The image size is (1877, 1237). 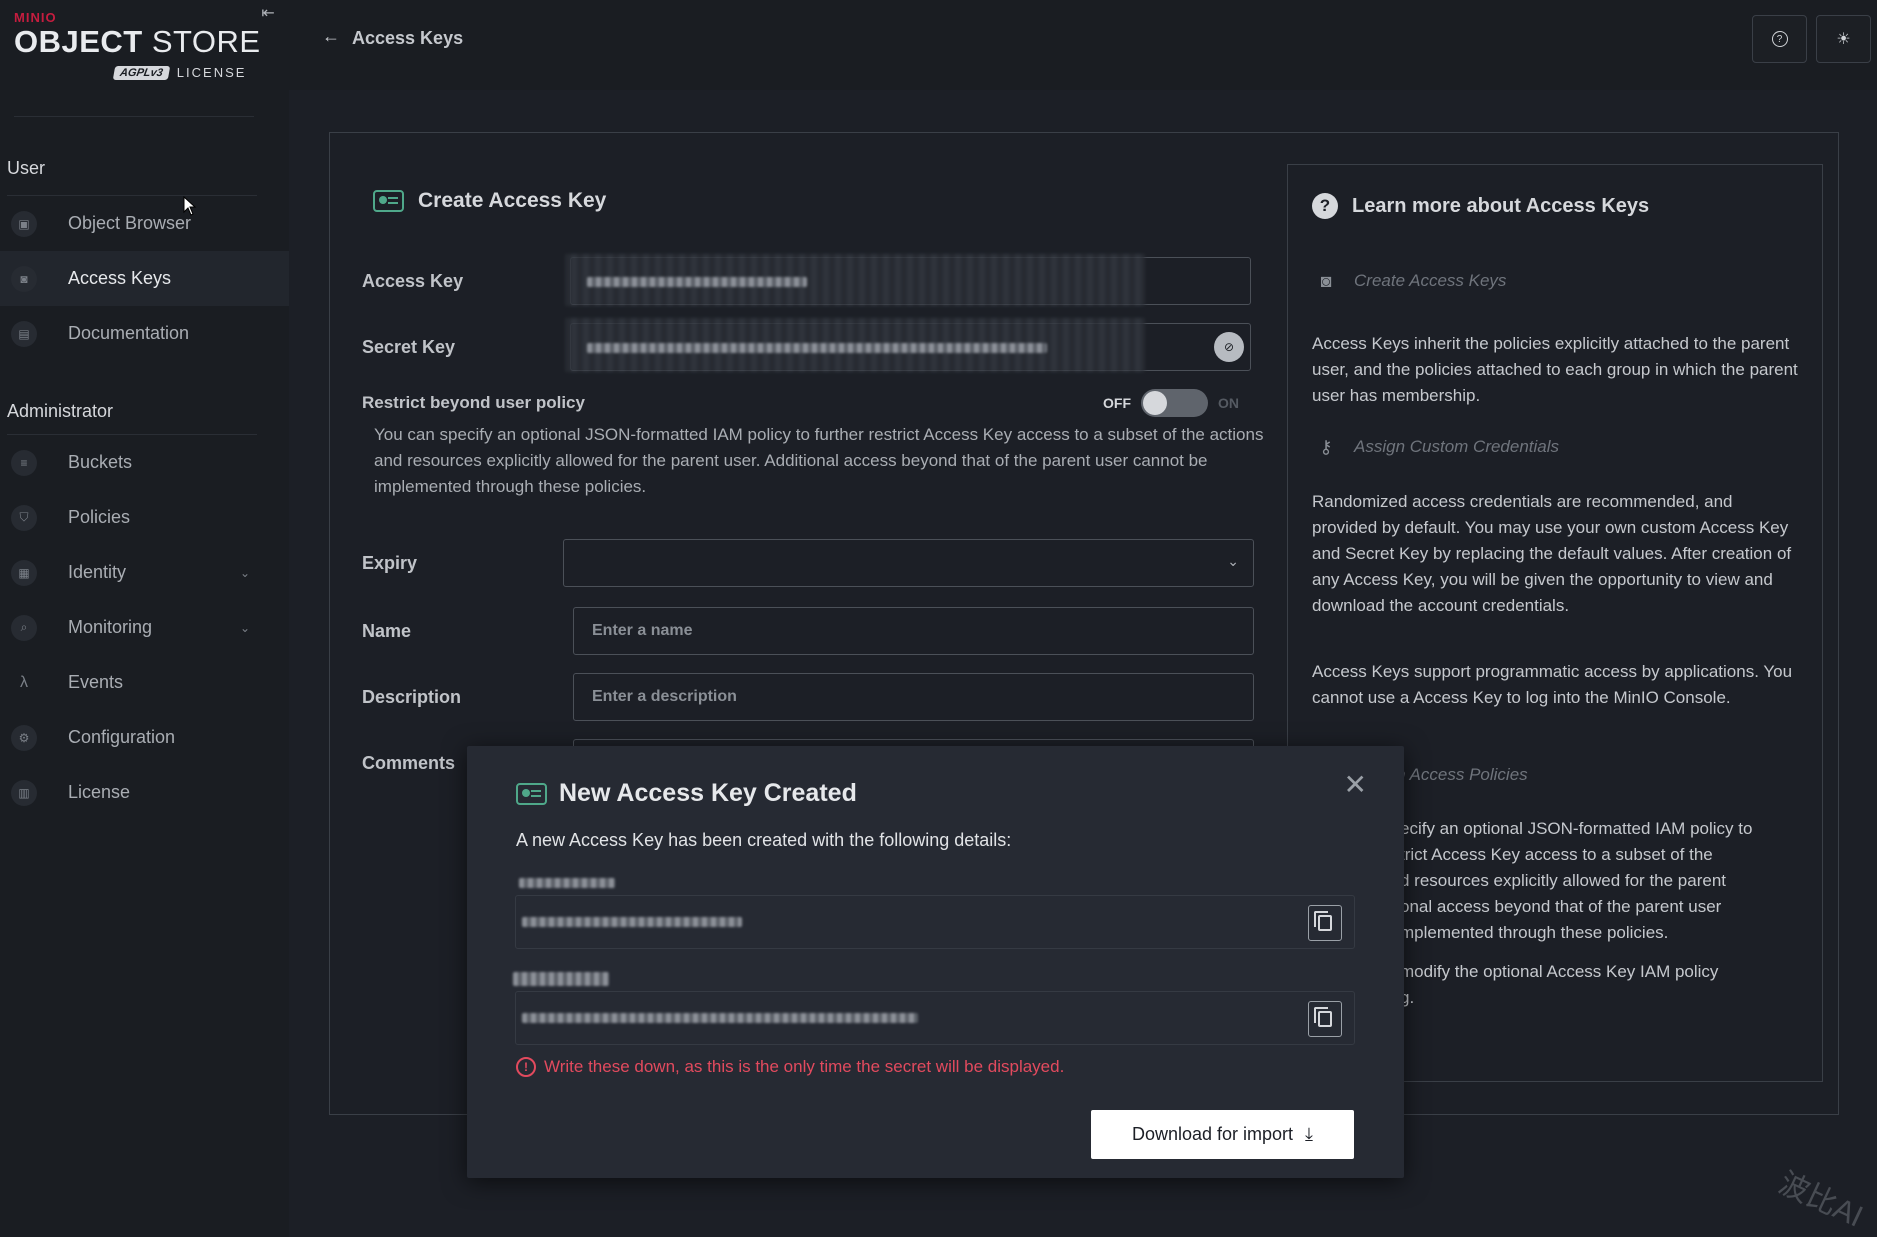 I want to click on sun-icon: ☀, so click(x=1843, y=39).